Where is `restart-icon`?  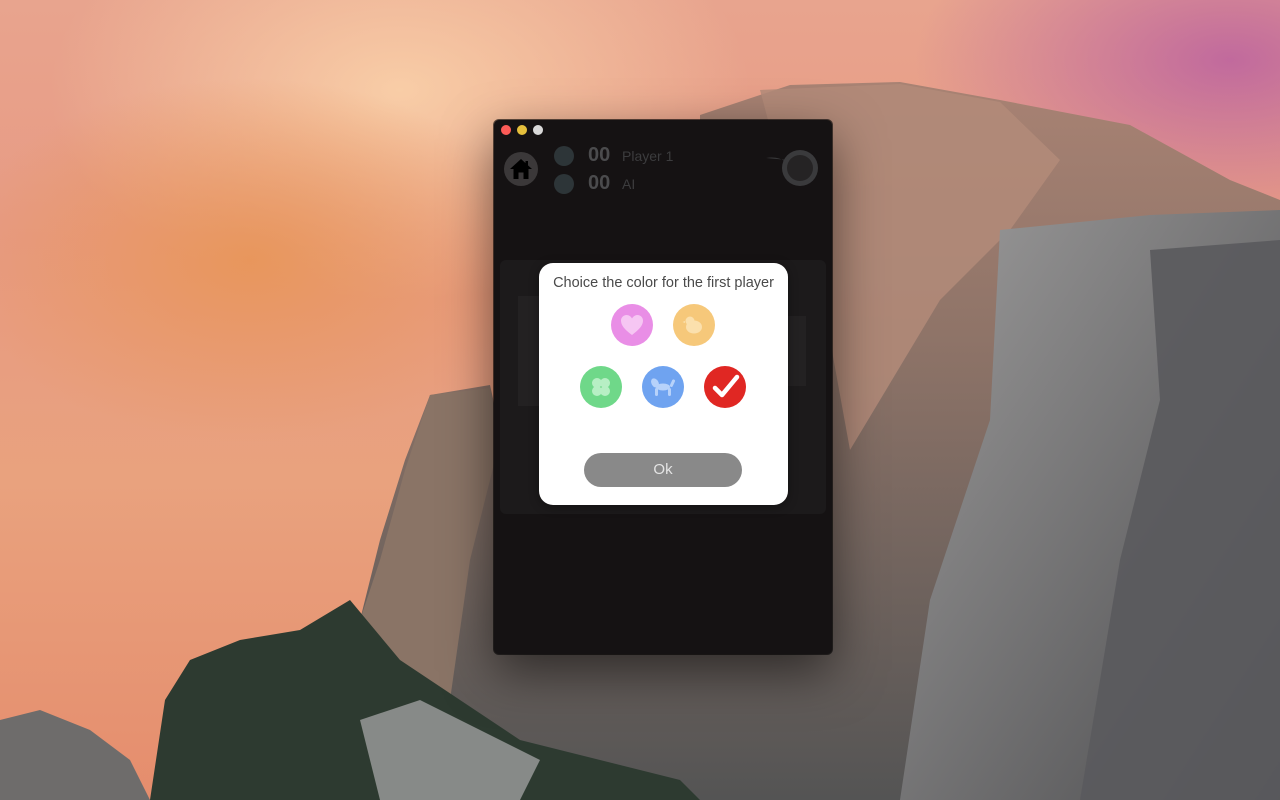 restart-icon is located at coordinates (792, 169).